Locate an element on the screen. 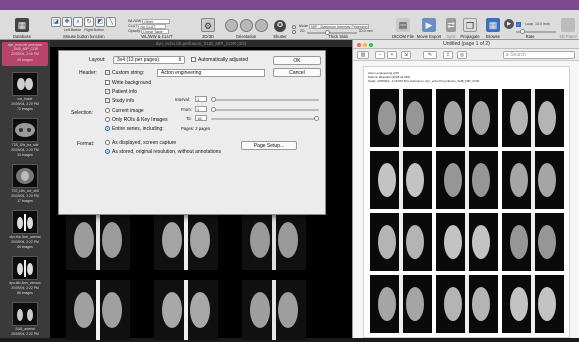  write-background-row: Write background is located at coordinates (128, 83).